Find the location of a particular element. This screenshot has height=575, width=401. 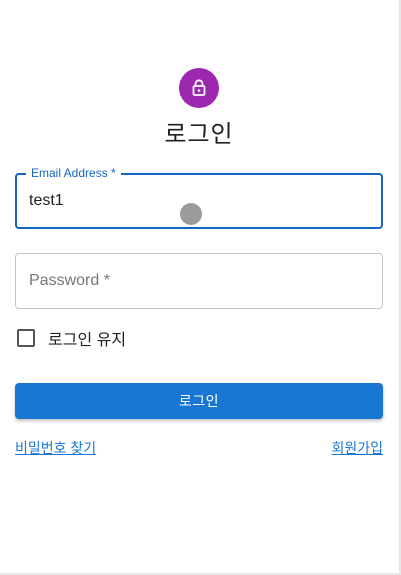

password-input: Password * is located at coordinates (69, 281).